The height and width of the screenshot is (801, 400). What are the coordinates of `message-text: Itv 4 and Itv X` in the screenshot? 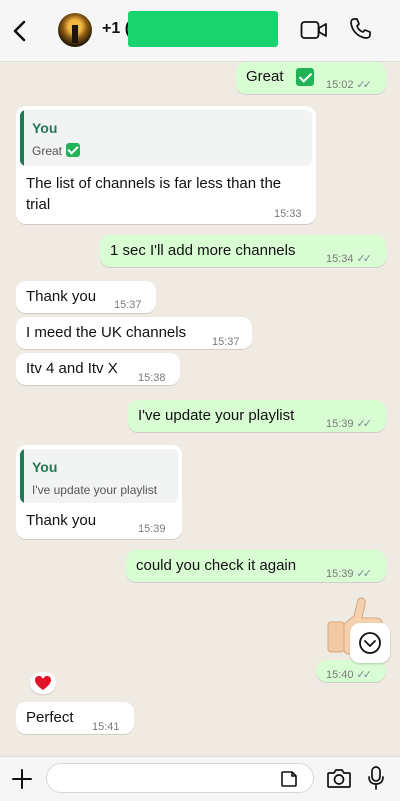 It's located at (72, 368).